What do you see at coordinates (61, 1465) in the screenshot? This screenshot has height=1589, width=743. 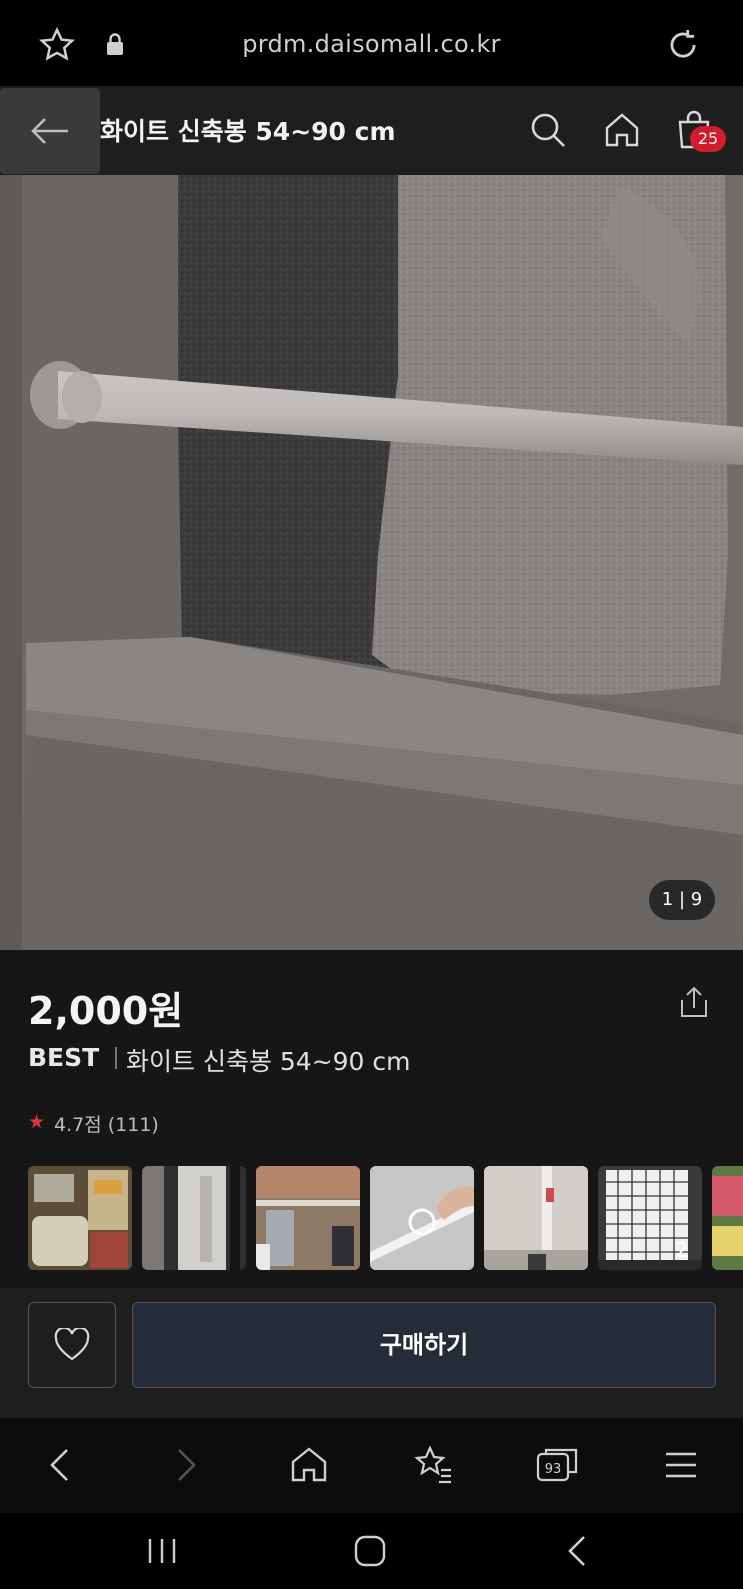 I see `browser-back-icon` at bounding box center [61, 1465].